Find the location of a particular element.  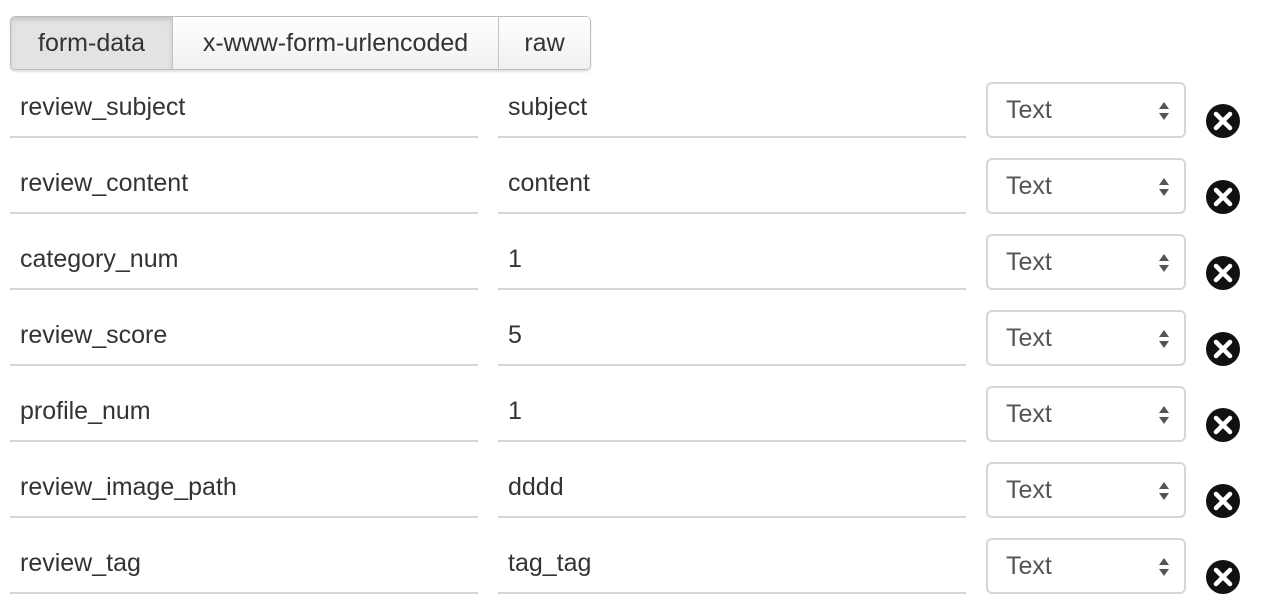

body-type-tabs: form-data x-www-form-urlencoded raw is located at coordinates (300, 43).